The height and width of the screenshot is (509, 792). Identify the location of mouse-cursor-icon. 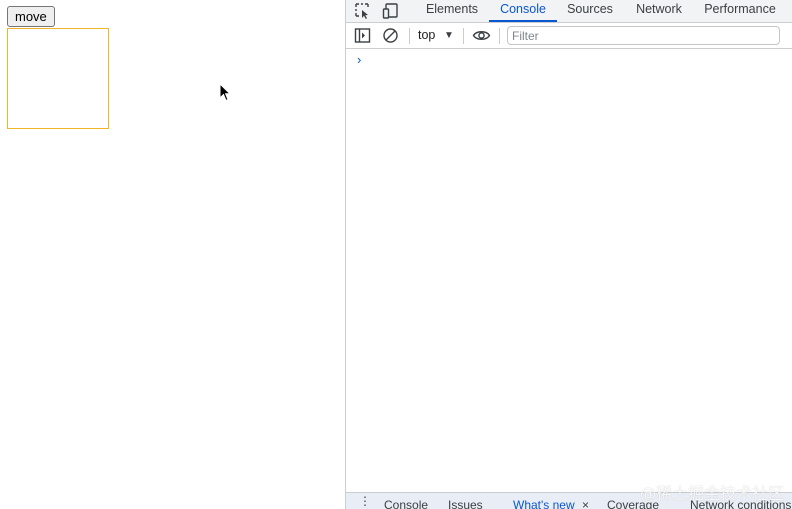
(225, 92).